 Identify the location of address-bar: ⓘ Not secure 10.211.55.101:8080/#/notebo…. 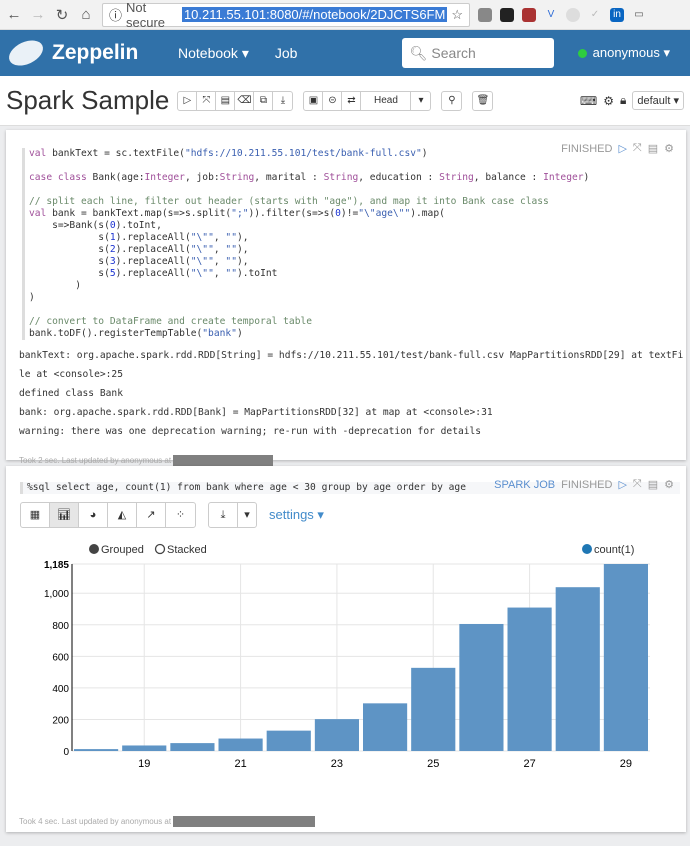
(286, 15).